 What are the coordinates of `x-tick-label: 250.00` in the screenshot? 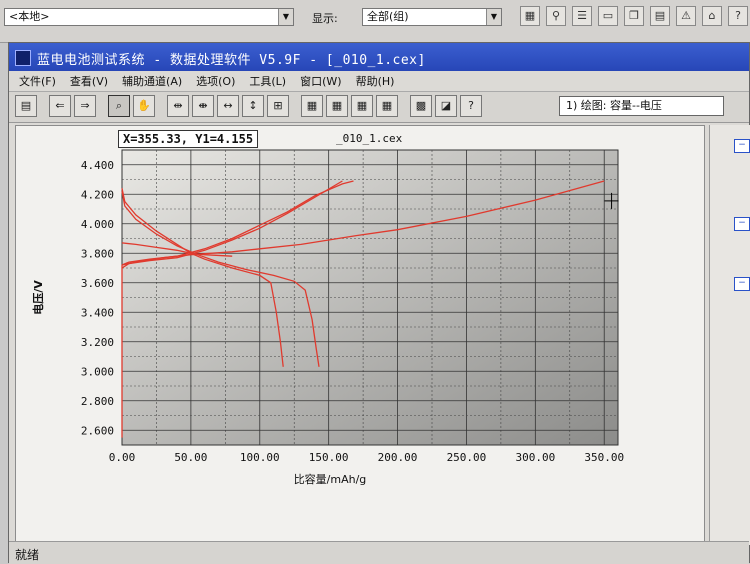 It's located at (467, 457).